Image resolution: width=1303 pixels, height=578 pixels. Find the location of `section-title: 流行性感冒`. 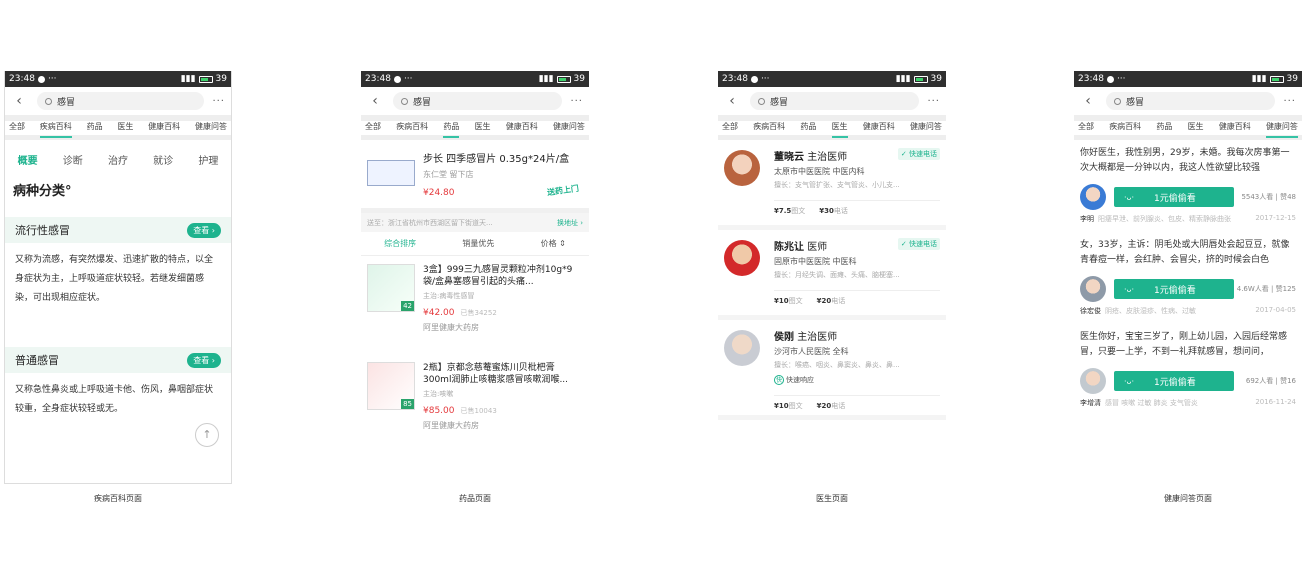

section-title: 流行性感冒 is located at coordinates (42, 230).